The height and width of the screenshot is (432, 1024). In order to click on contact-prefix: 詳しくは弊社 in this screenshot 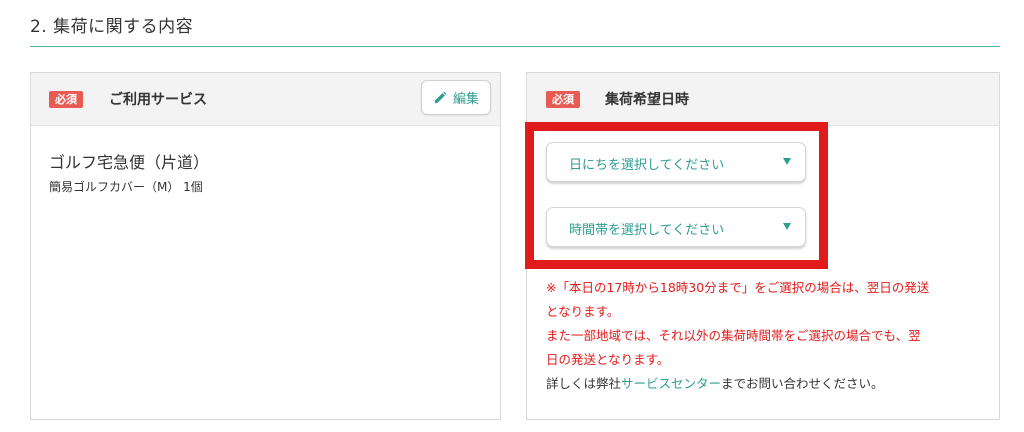, I will do `click(584, 383)`.